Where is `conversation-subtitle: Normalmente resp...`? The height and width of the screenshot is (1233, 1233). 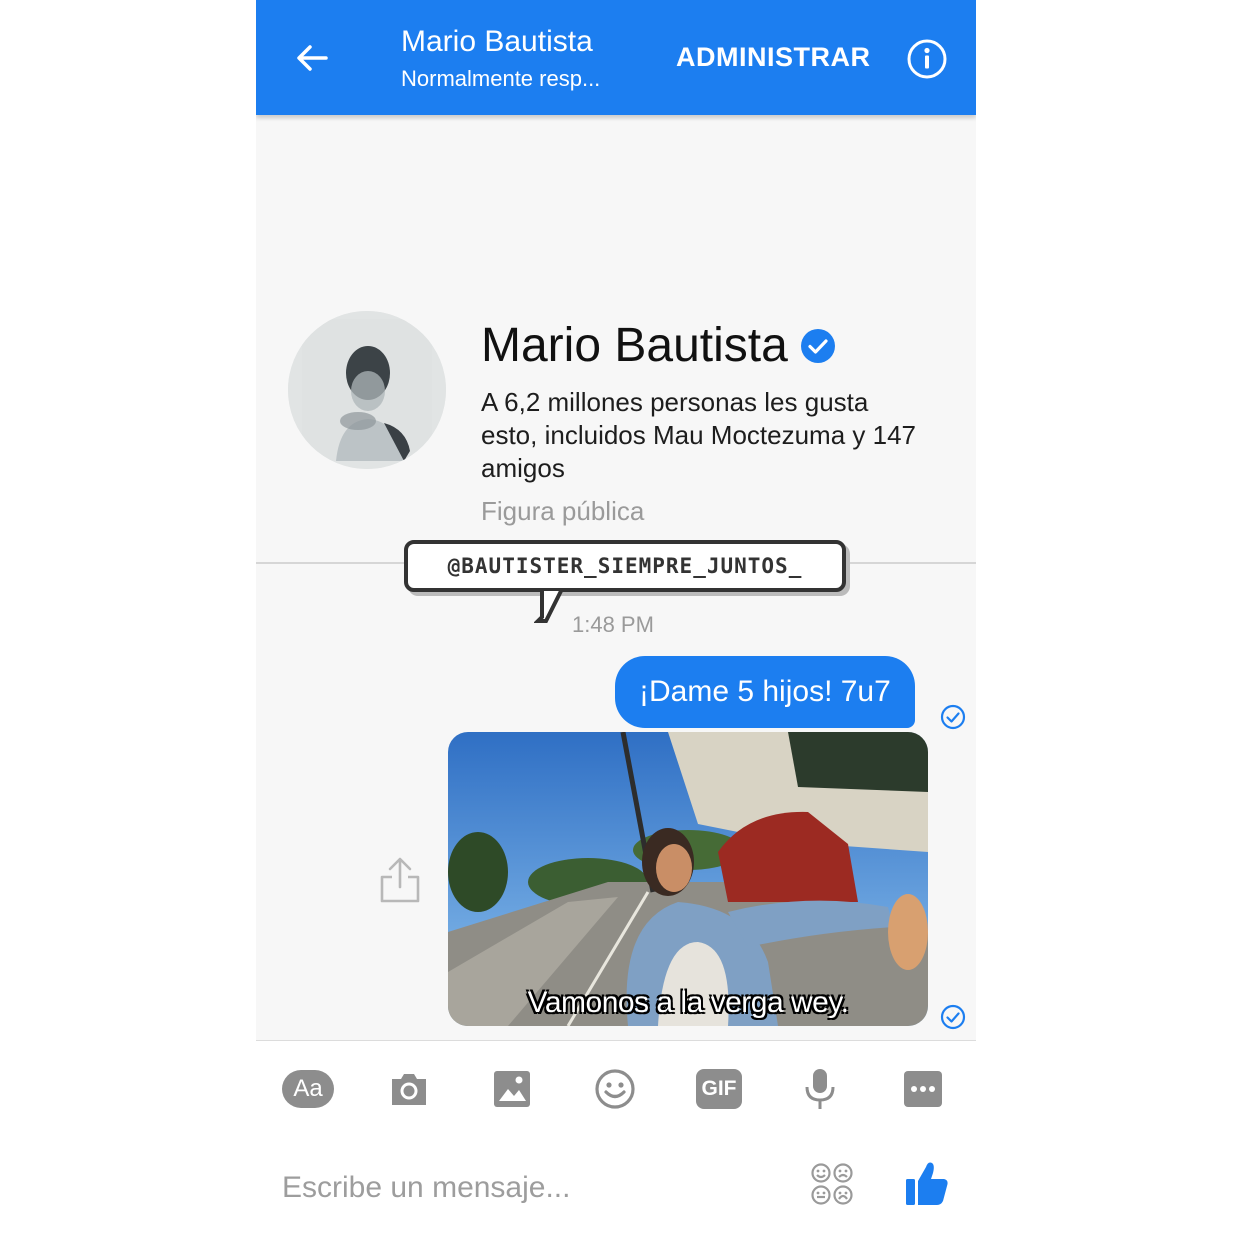 conversation-subtitle: Normalmente resp... is located at coordinates (501, 78).